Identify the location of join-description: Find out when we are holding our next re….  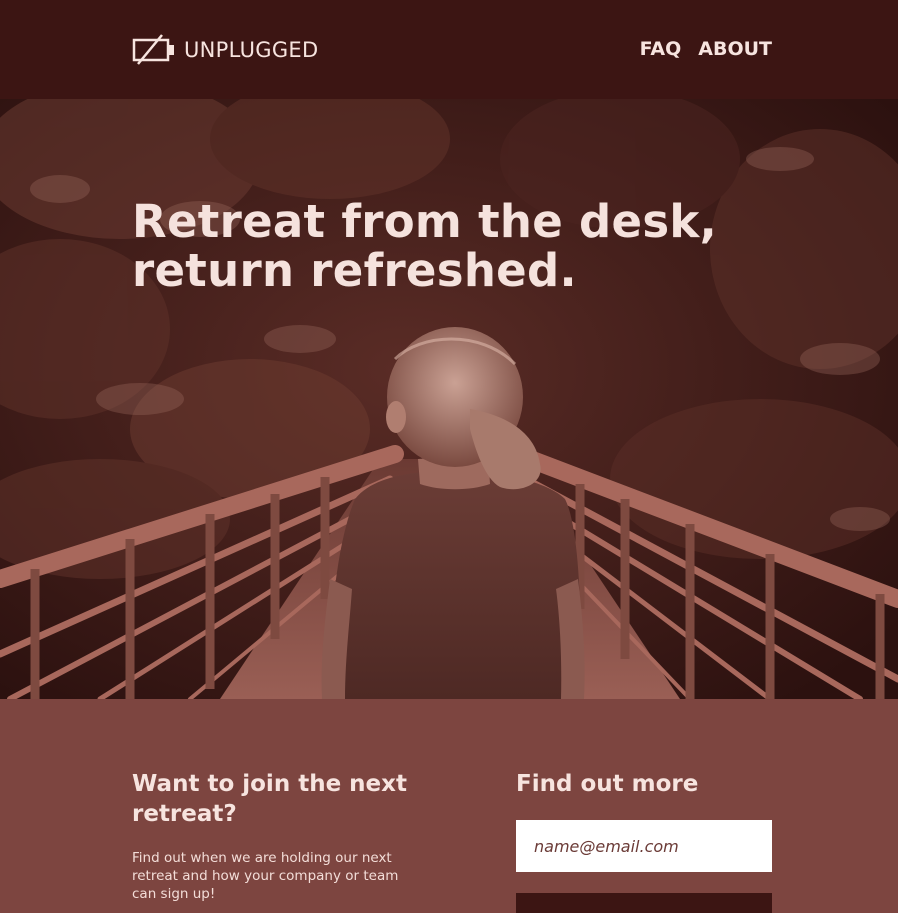
(265, 876).